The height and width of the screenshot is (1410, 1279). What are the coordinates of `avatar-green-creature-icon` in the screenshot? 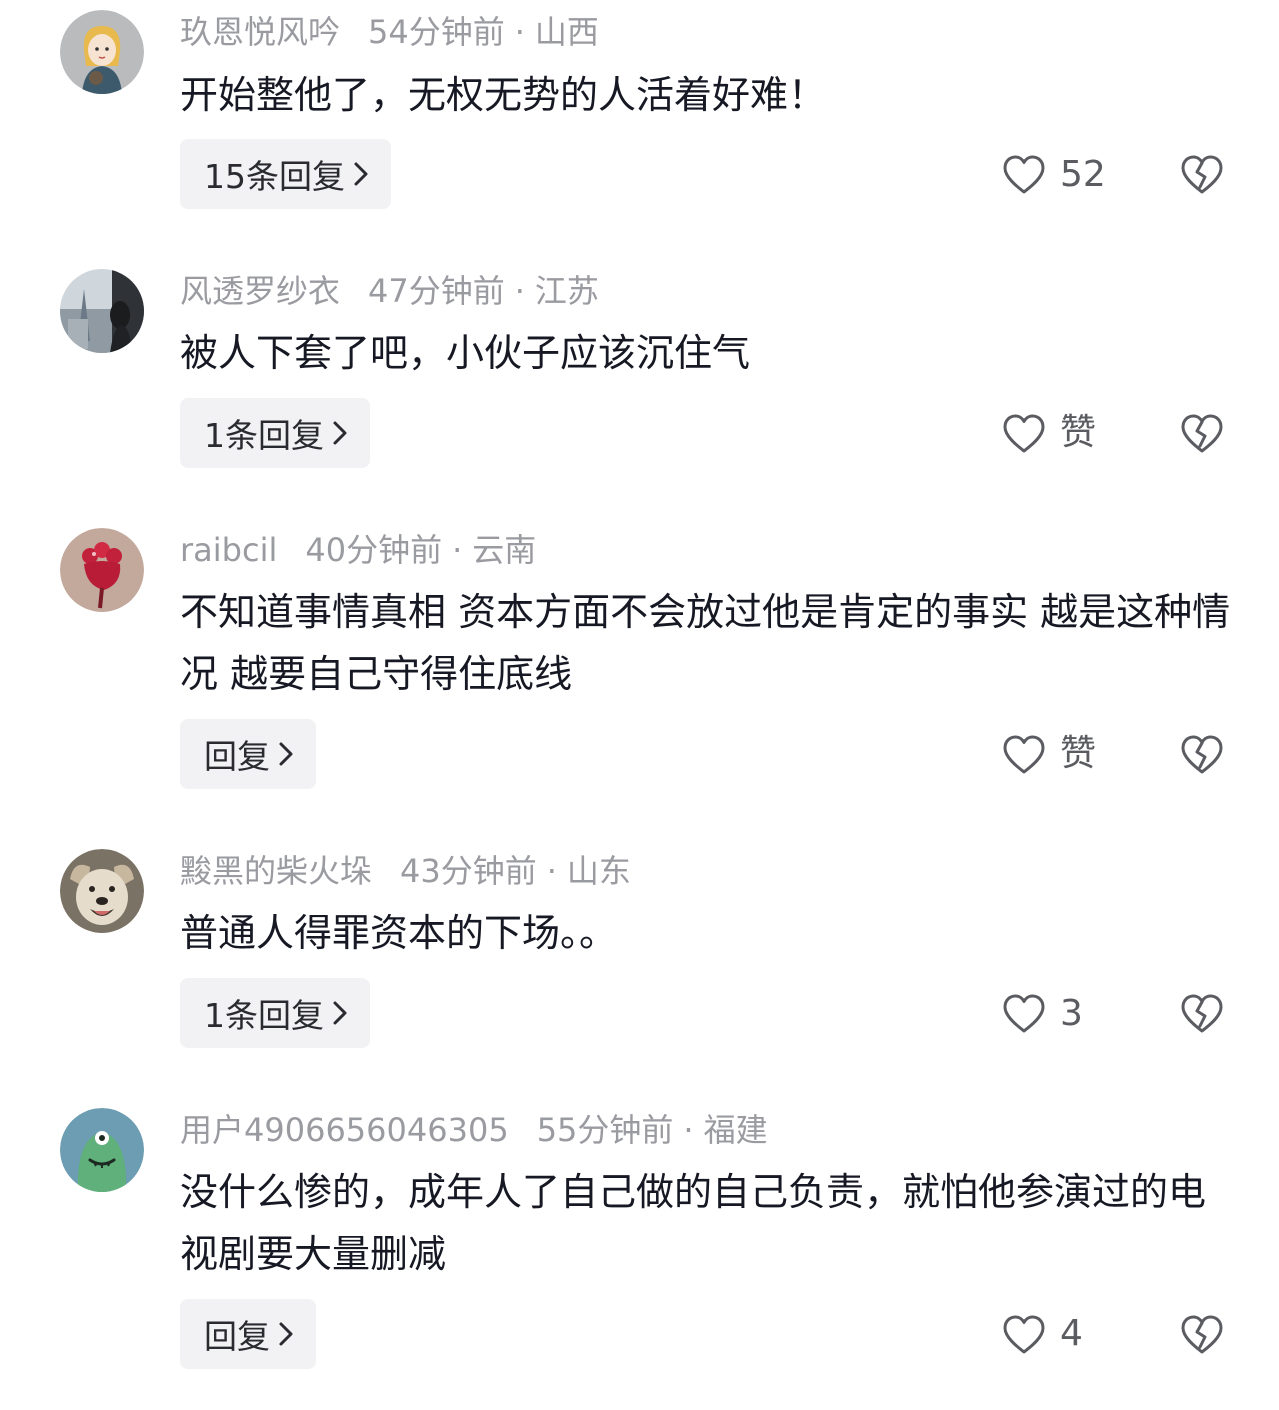 It's located at (102, 1150).